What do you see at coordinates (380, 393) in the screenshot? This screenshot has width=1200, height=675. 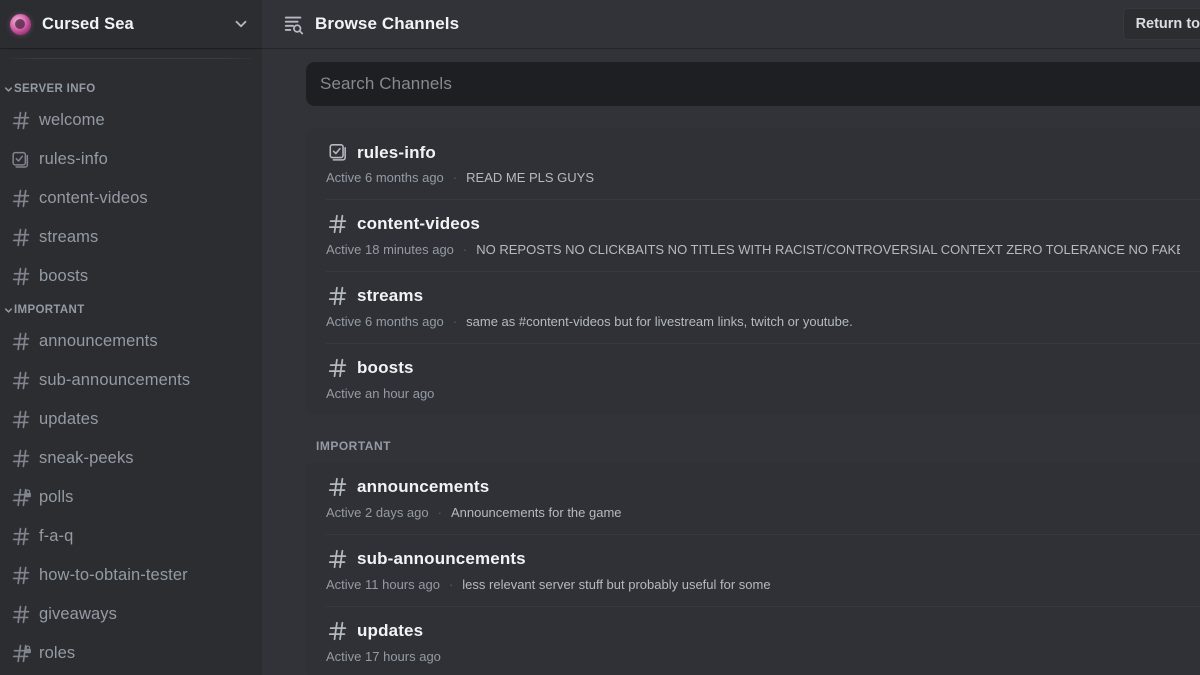 I see `channel-activity: Active an hour ago` at bounding box center [380, 393].